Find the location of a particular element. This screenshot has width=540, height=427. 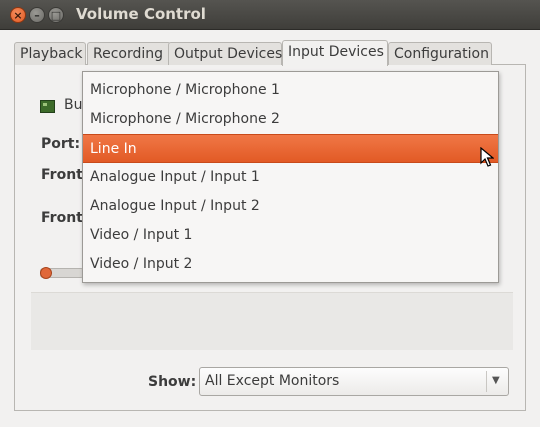

device-name-label: Bu is located at coordinates (73, 105).